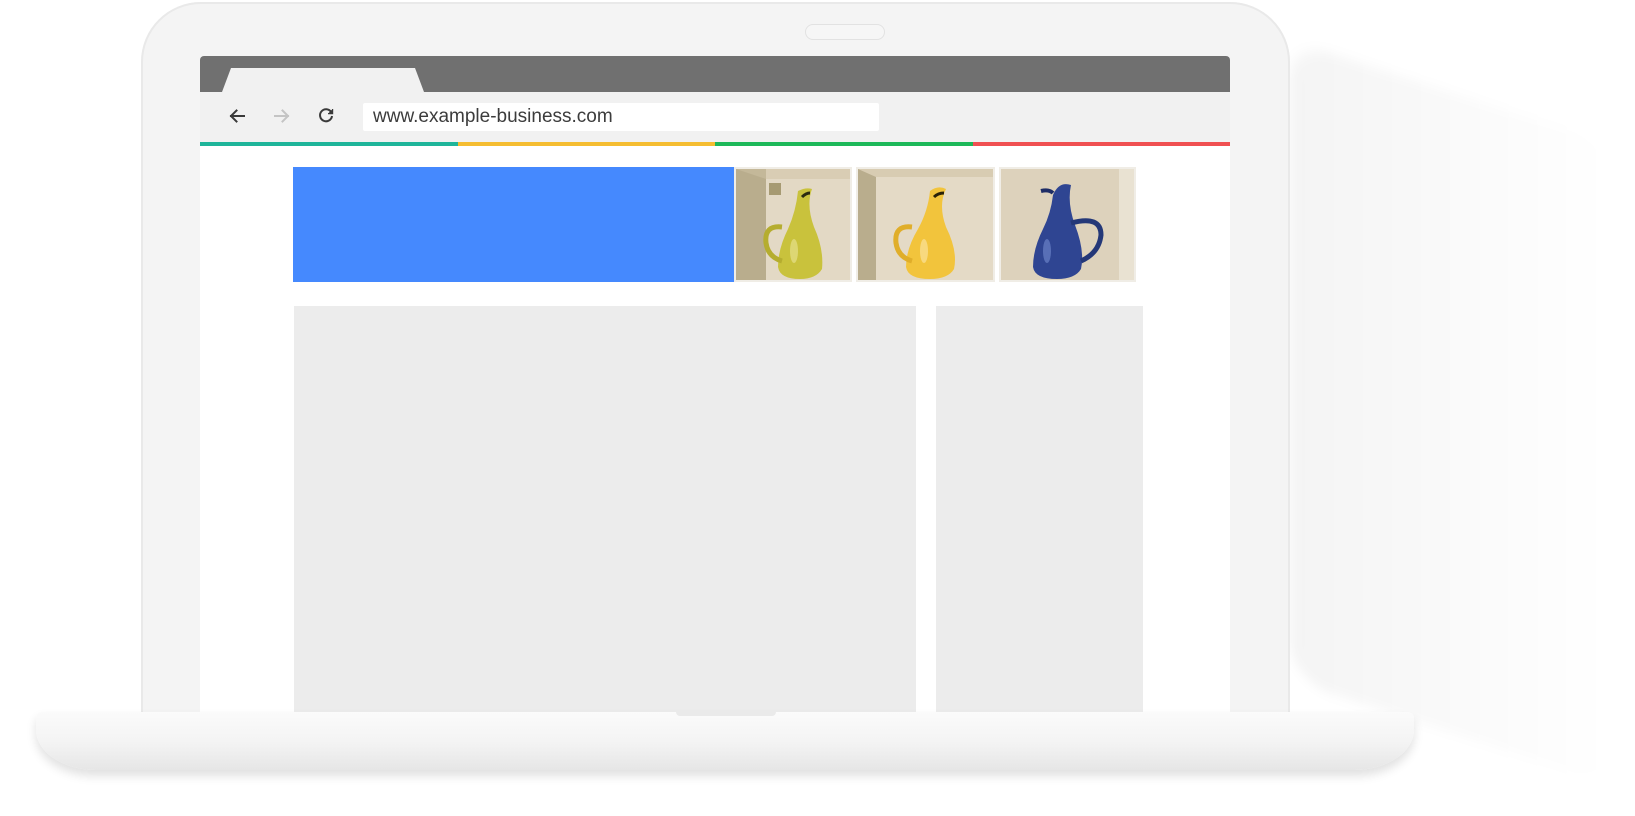 This screenshot has width=1635, height=816. I want to click on reload-button, so click(326, 116).